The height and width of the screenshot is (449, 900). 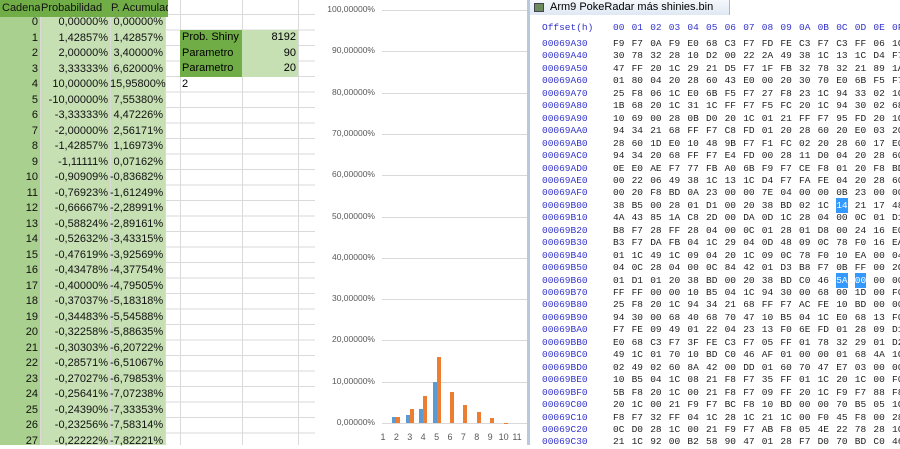 What do you see at coordinates (74, 115) in the screenshot?
I see `probabilidad-cell: -3,33333%` at bounding box center [74, 115].